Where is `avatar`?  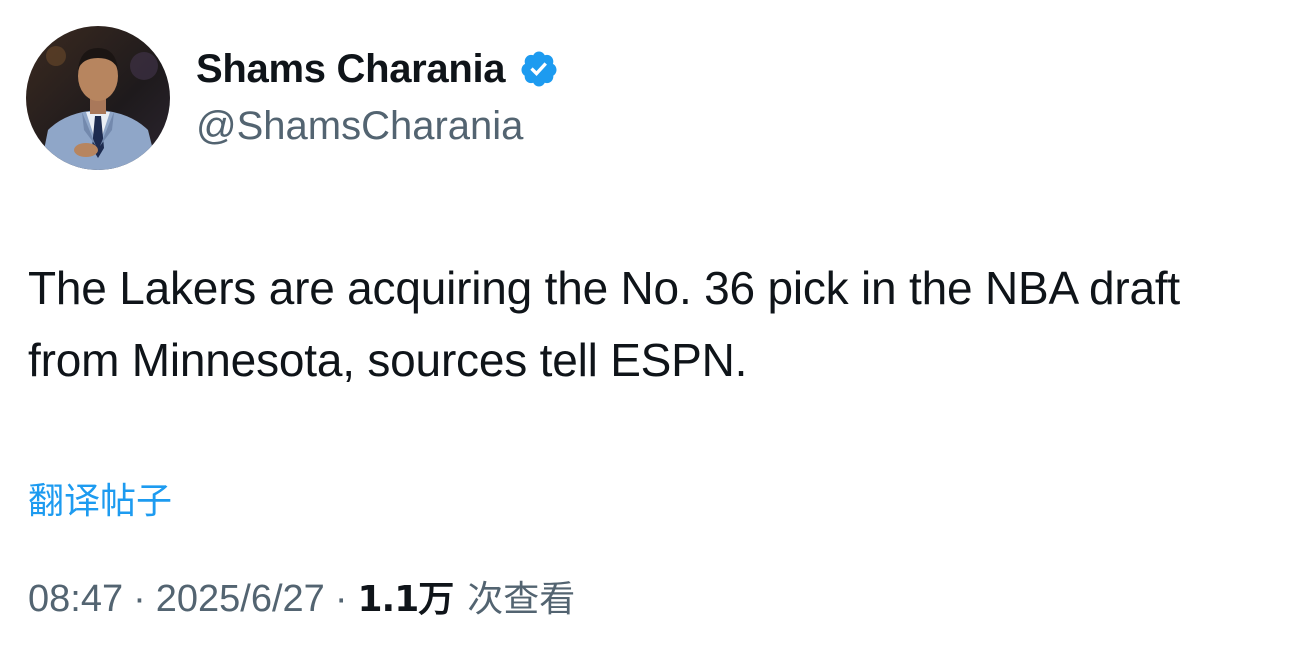
avatar is located at coordinates (98, 98).